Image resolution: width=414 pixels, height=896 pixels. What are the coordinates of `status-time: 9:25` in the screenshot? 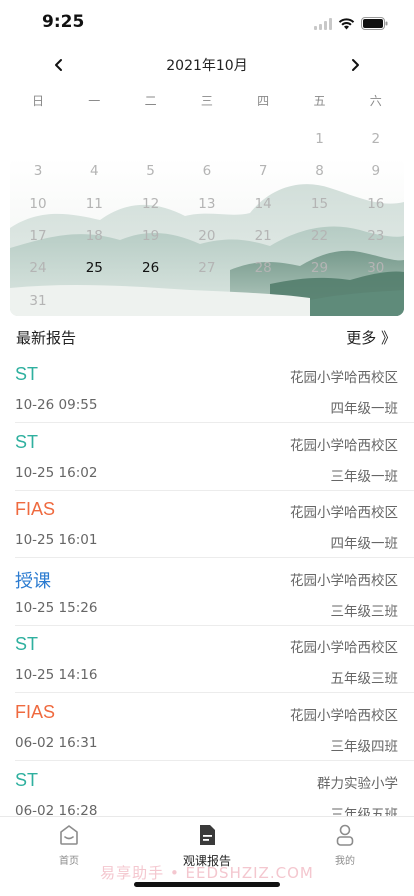 It's located at (63, 22).